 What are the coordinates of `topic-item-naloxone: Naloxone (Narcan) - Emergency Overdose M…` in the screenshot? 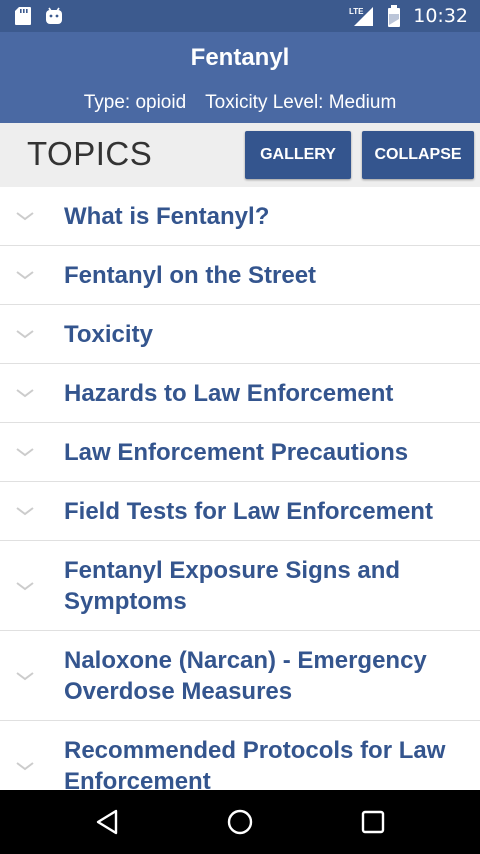 It's located at (240, 676).